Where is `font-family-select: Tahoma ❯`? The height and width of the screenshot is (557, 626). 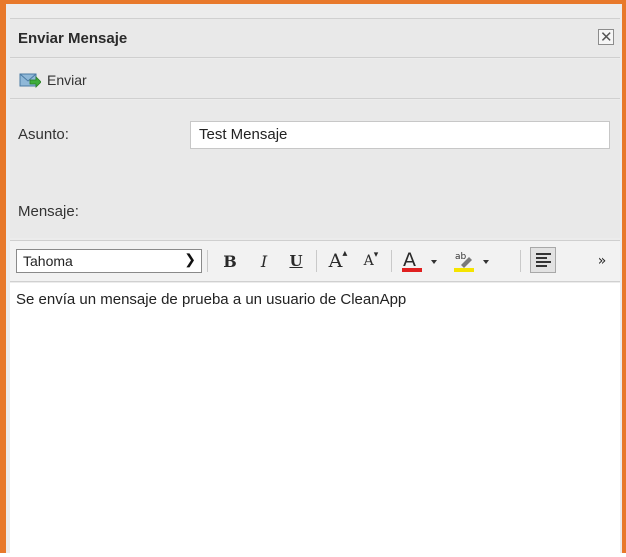 font-family-select: Tahoma ❯ is located at coordinates (109, 261).